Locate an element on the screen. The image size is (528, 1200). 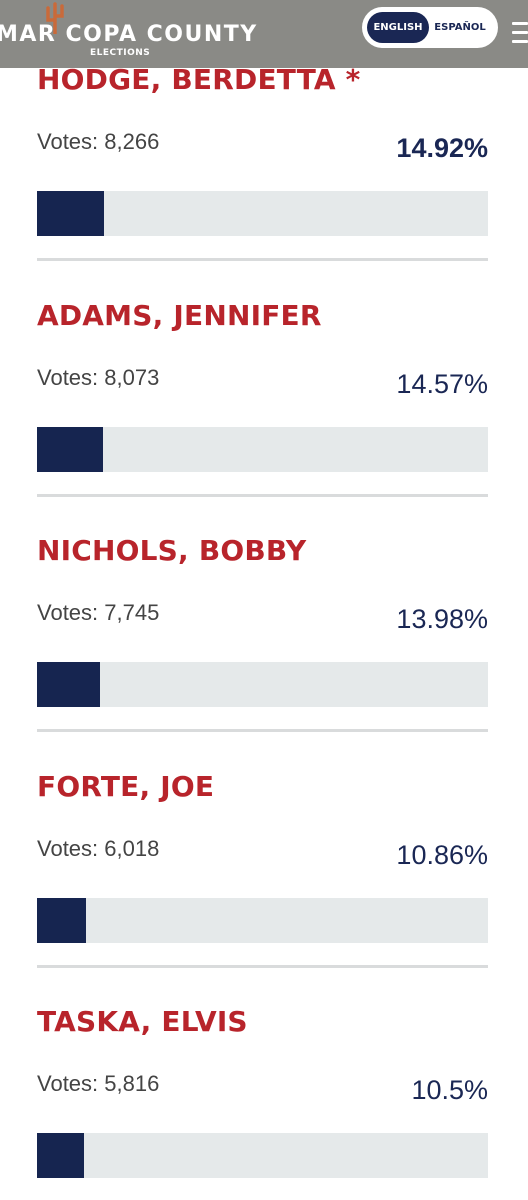
language-toggle: ENGLISH ESPAÑOL is located at coordinates (430, 27).